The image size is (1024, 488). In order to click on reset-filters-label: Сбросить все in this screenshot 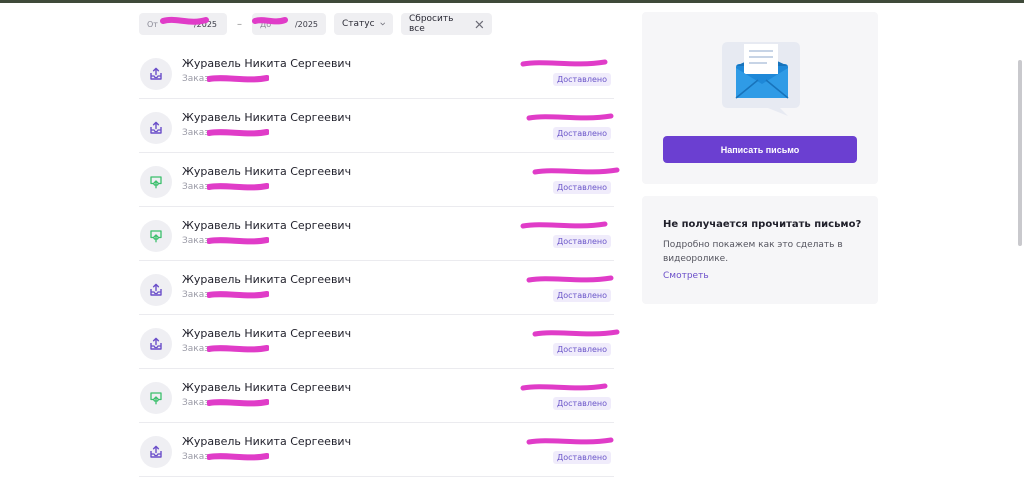, I will do `click(431, 24)`.